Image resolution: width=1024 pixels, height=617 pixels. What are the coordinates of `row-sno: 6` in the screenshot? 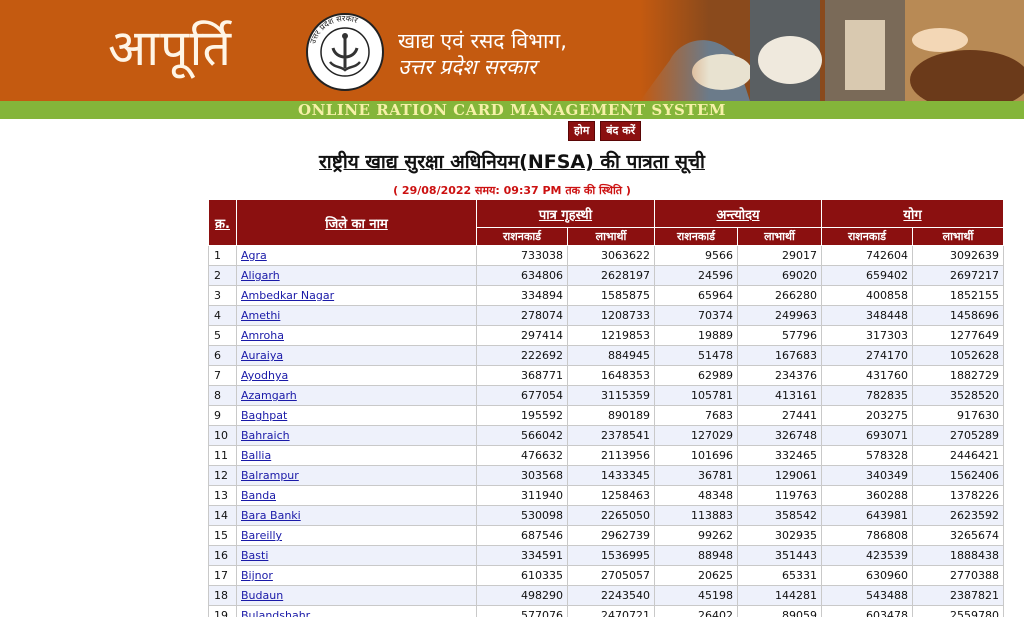 It's located at (222, 355).